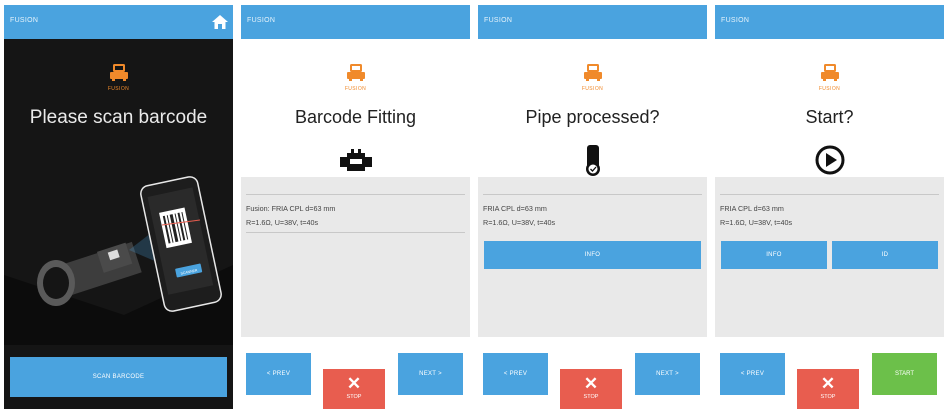 The width and height of the screenshot is (944, 409). What do you see at coordinates (829, 117) in the screenshot?
I see `page-title: Start?` at bounding box center [829, 117].